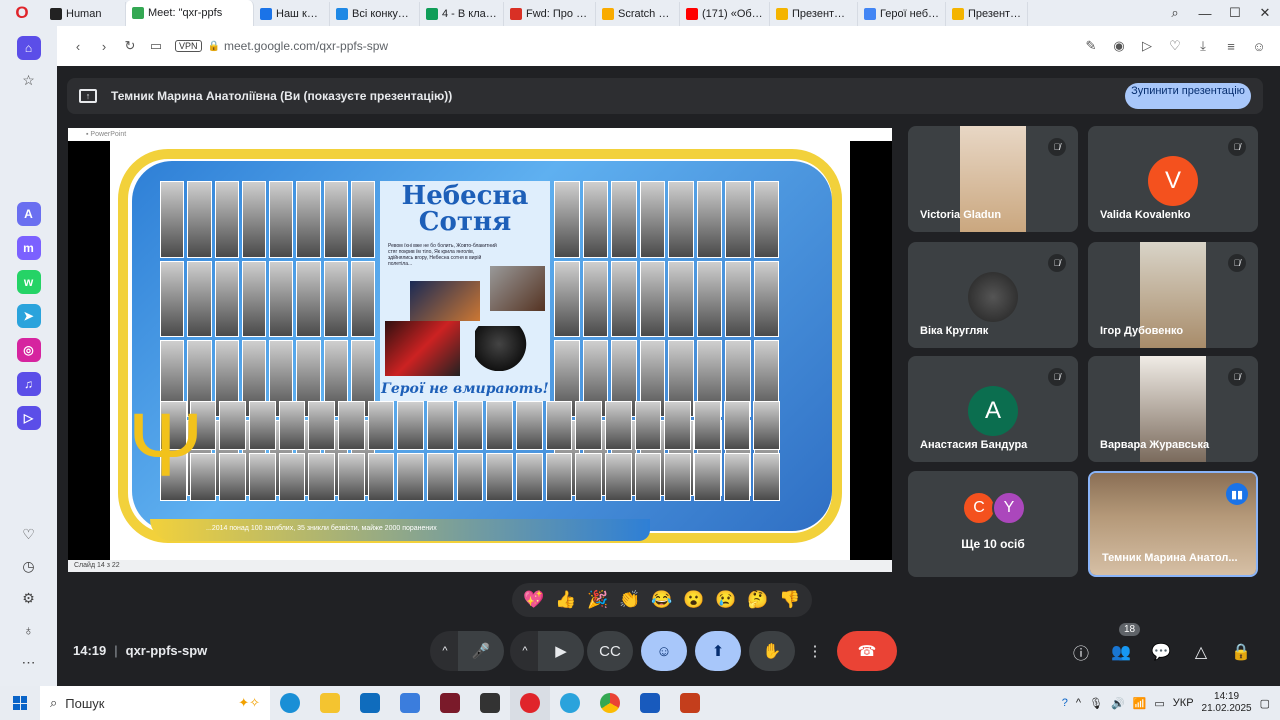 The image size is (1280, 720). Describe the element at coordinates (1265, 703) in the screenshot. I see `notifications-icon: ▢` at that location.